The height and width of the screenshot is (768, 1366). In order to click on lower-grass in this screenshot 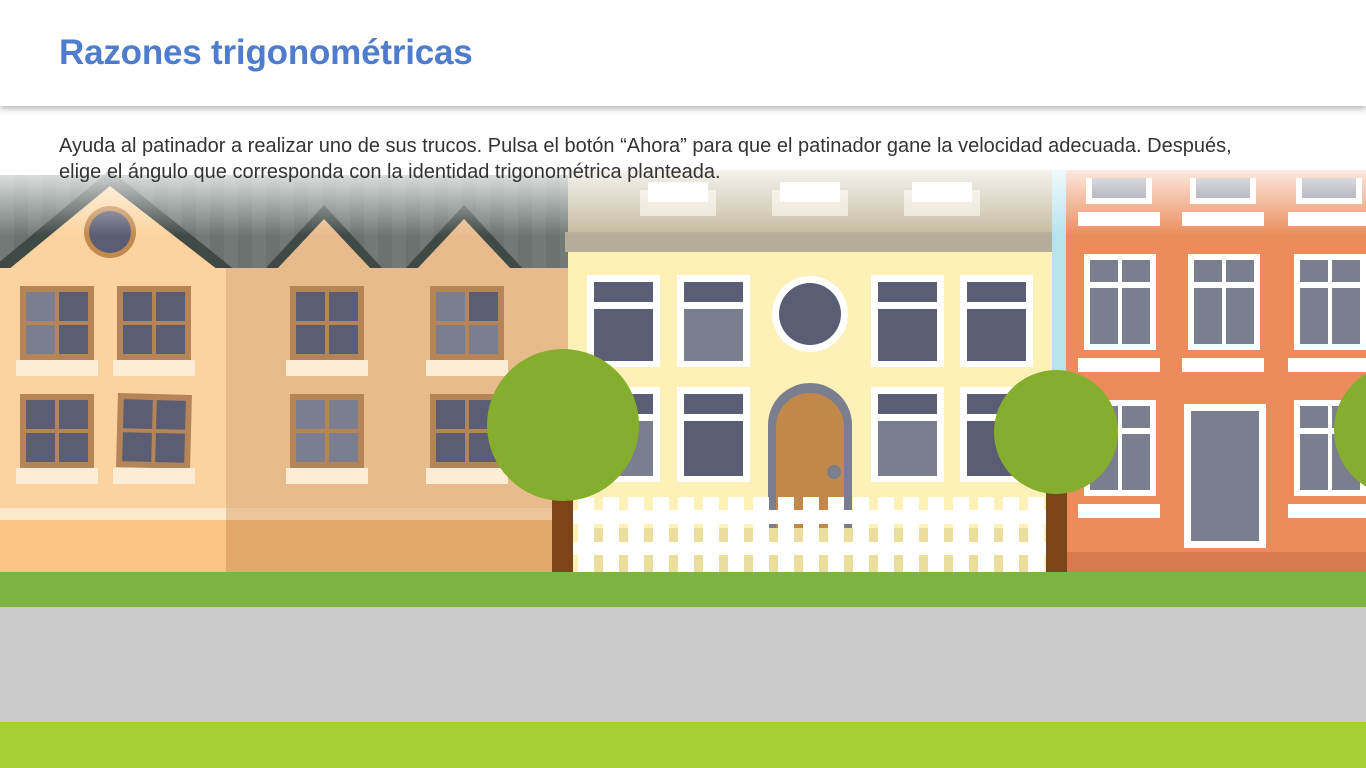, I will do `click(683, 745)`.